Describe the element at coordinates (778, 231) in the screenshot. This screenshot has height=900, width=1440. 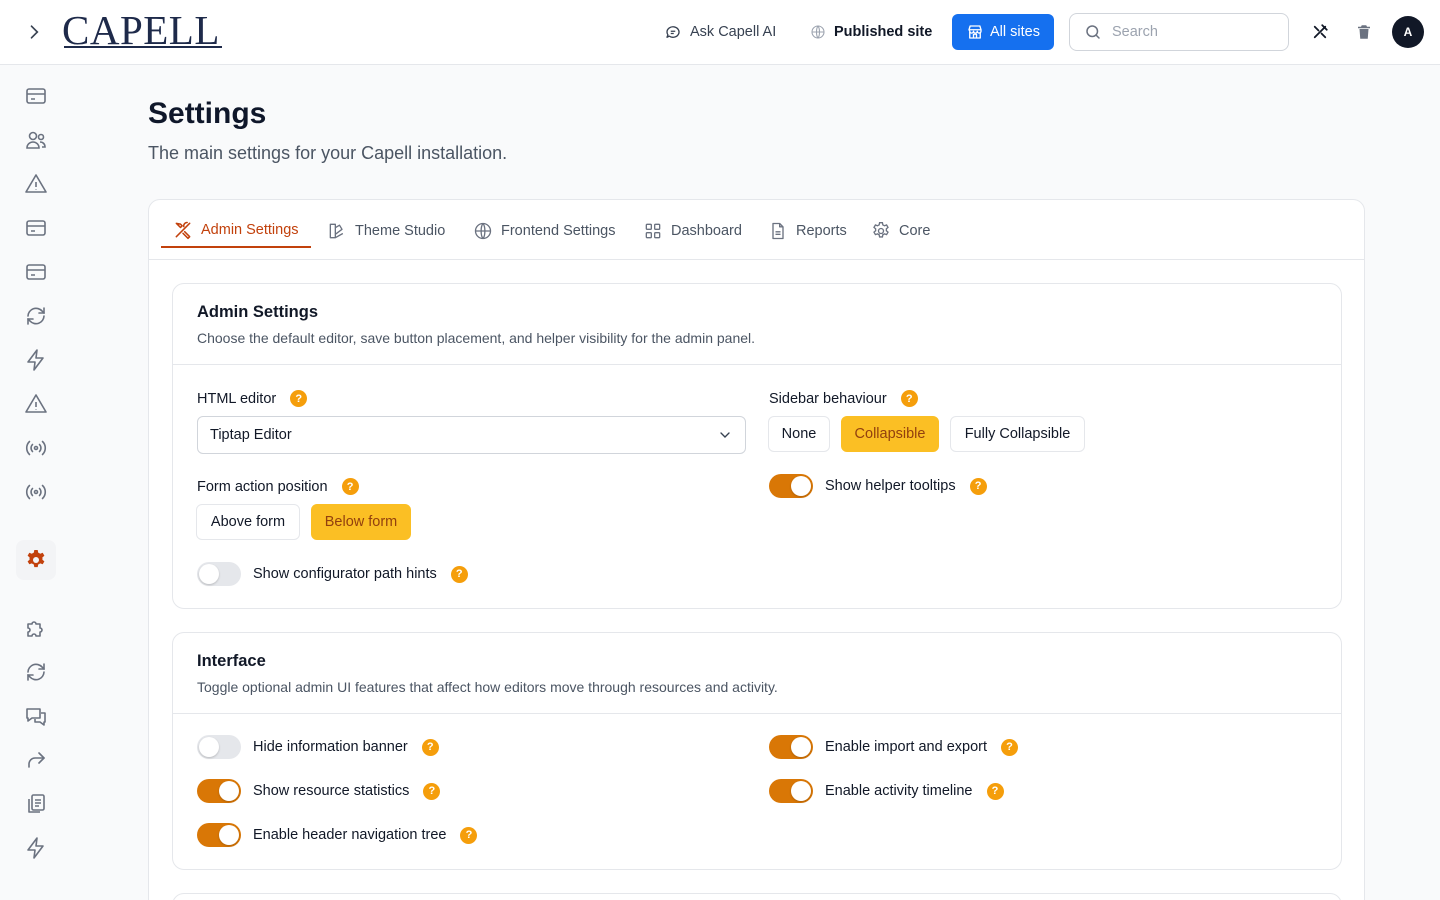
I see `file-icon` at that location.